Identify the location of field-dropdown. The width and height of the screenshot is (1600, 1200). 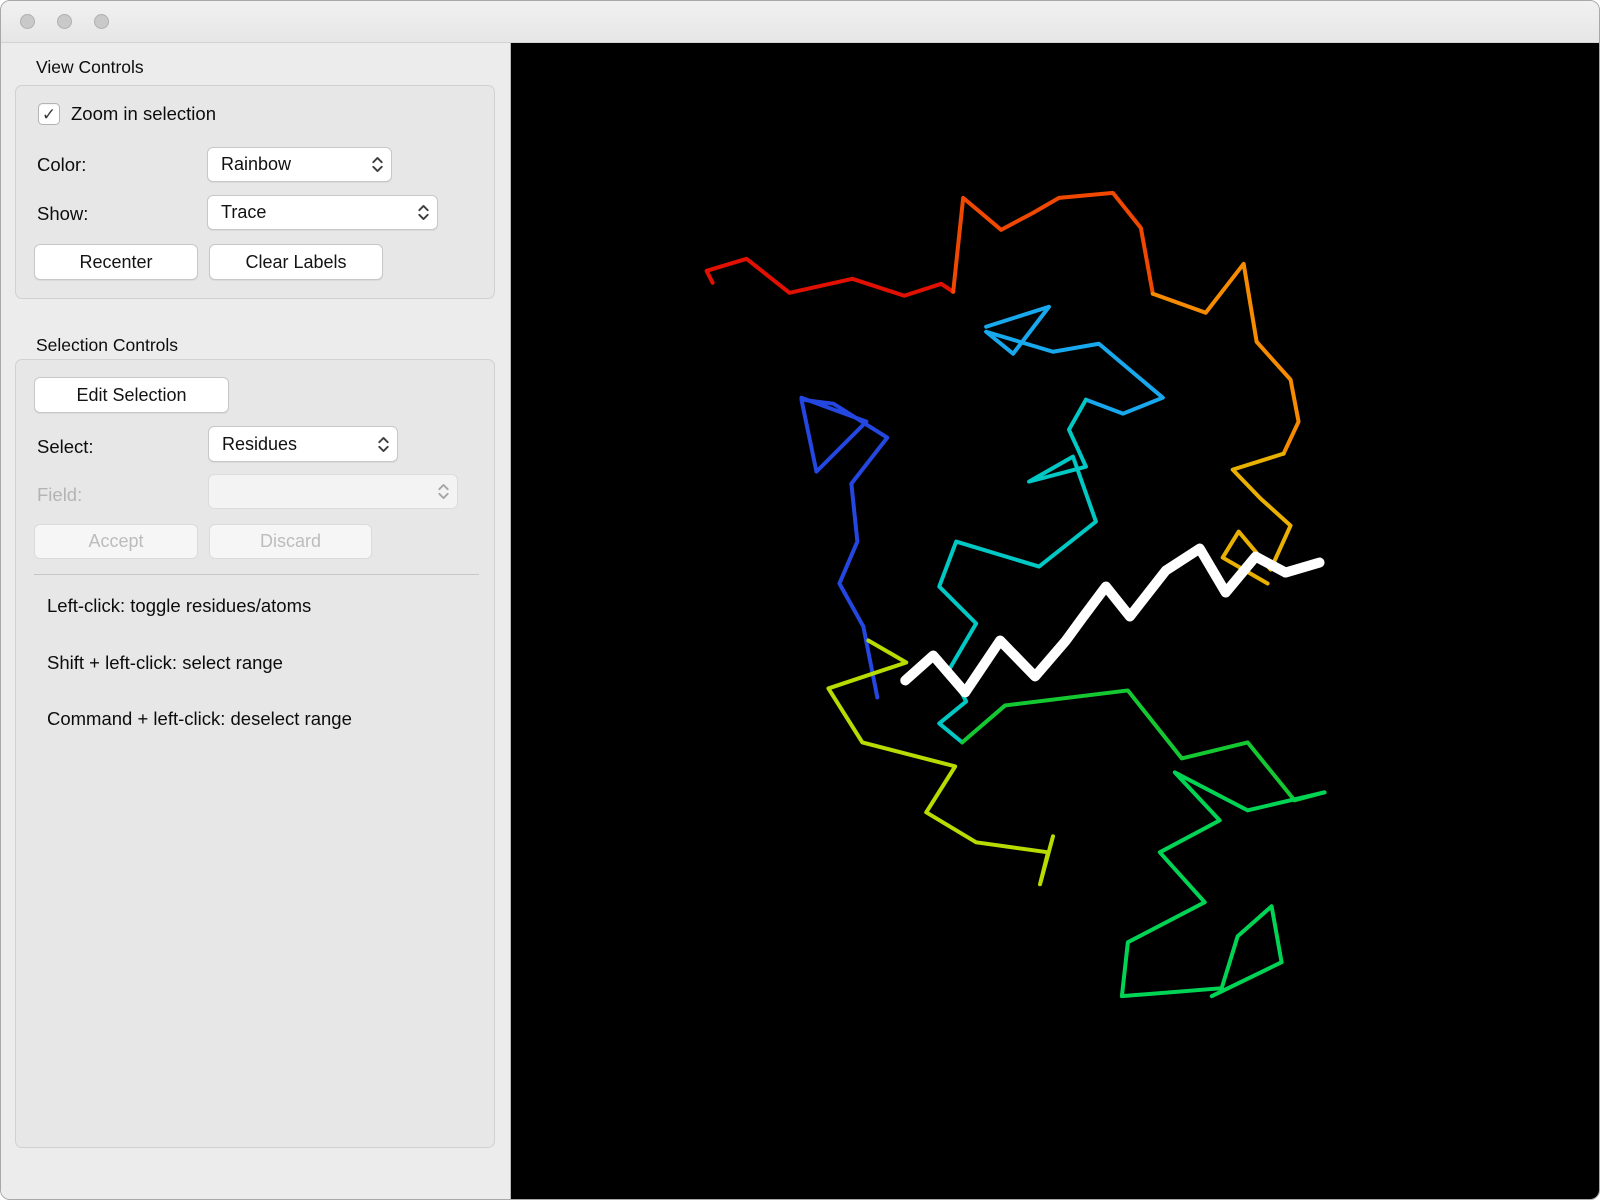
(333, 491).